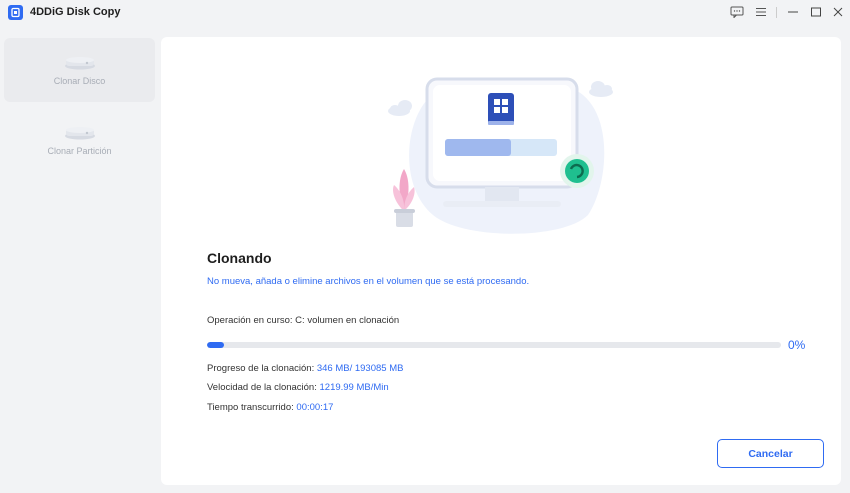  I want to click on stat-label: Velocidad de la clonación:, so click(263, 387).